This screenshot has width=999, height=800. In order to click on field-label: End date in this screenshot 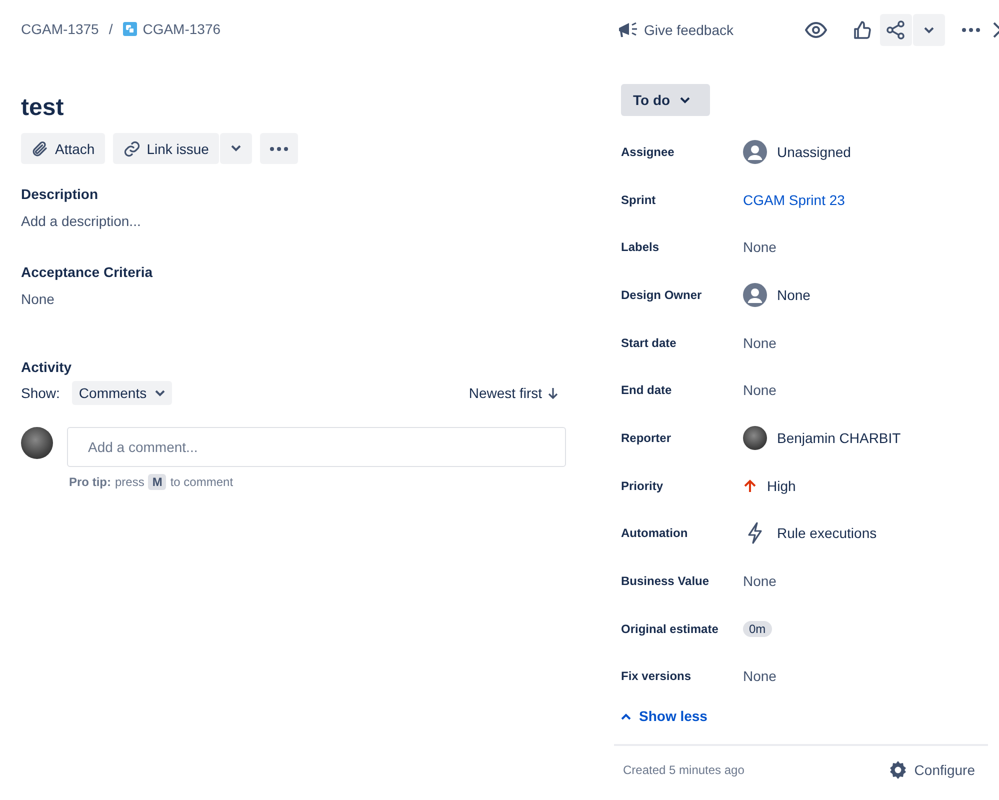, I will do `click(647, 390)`.